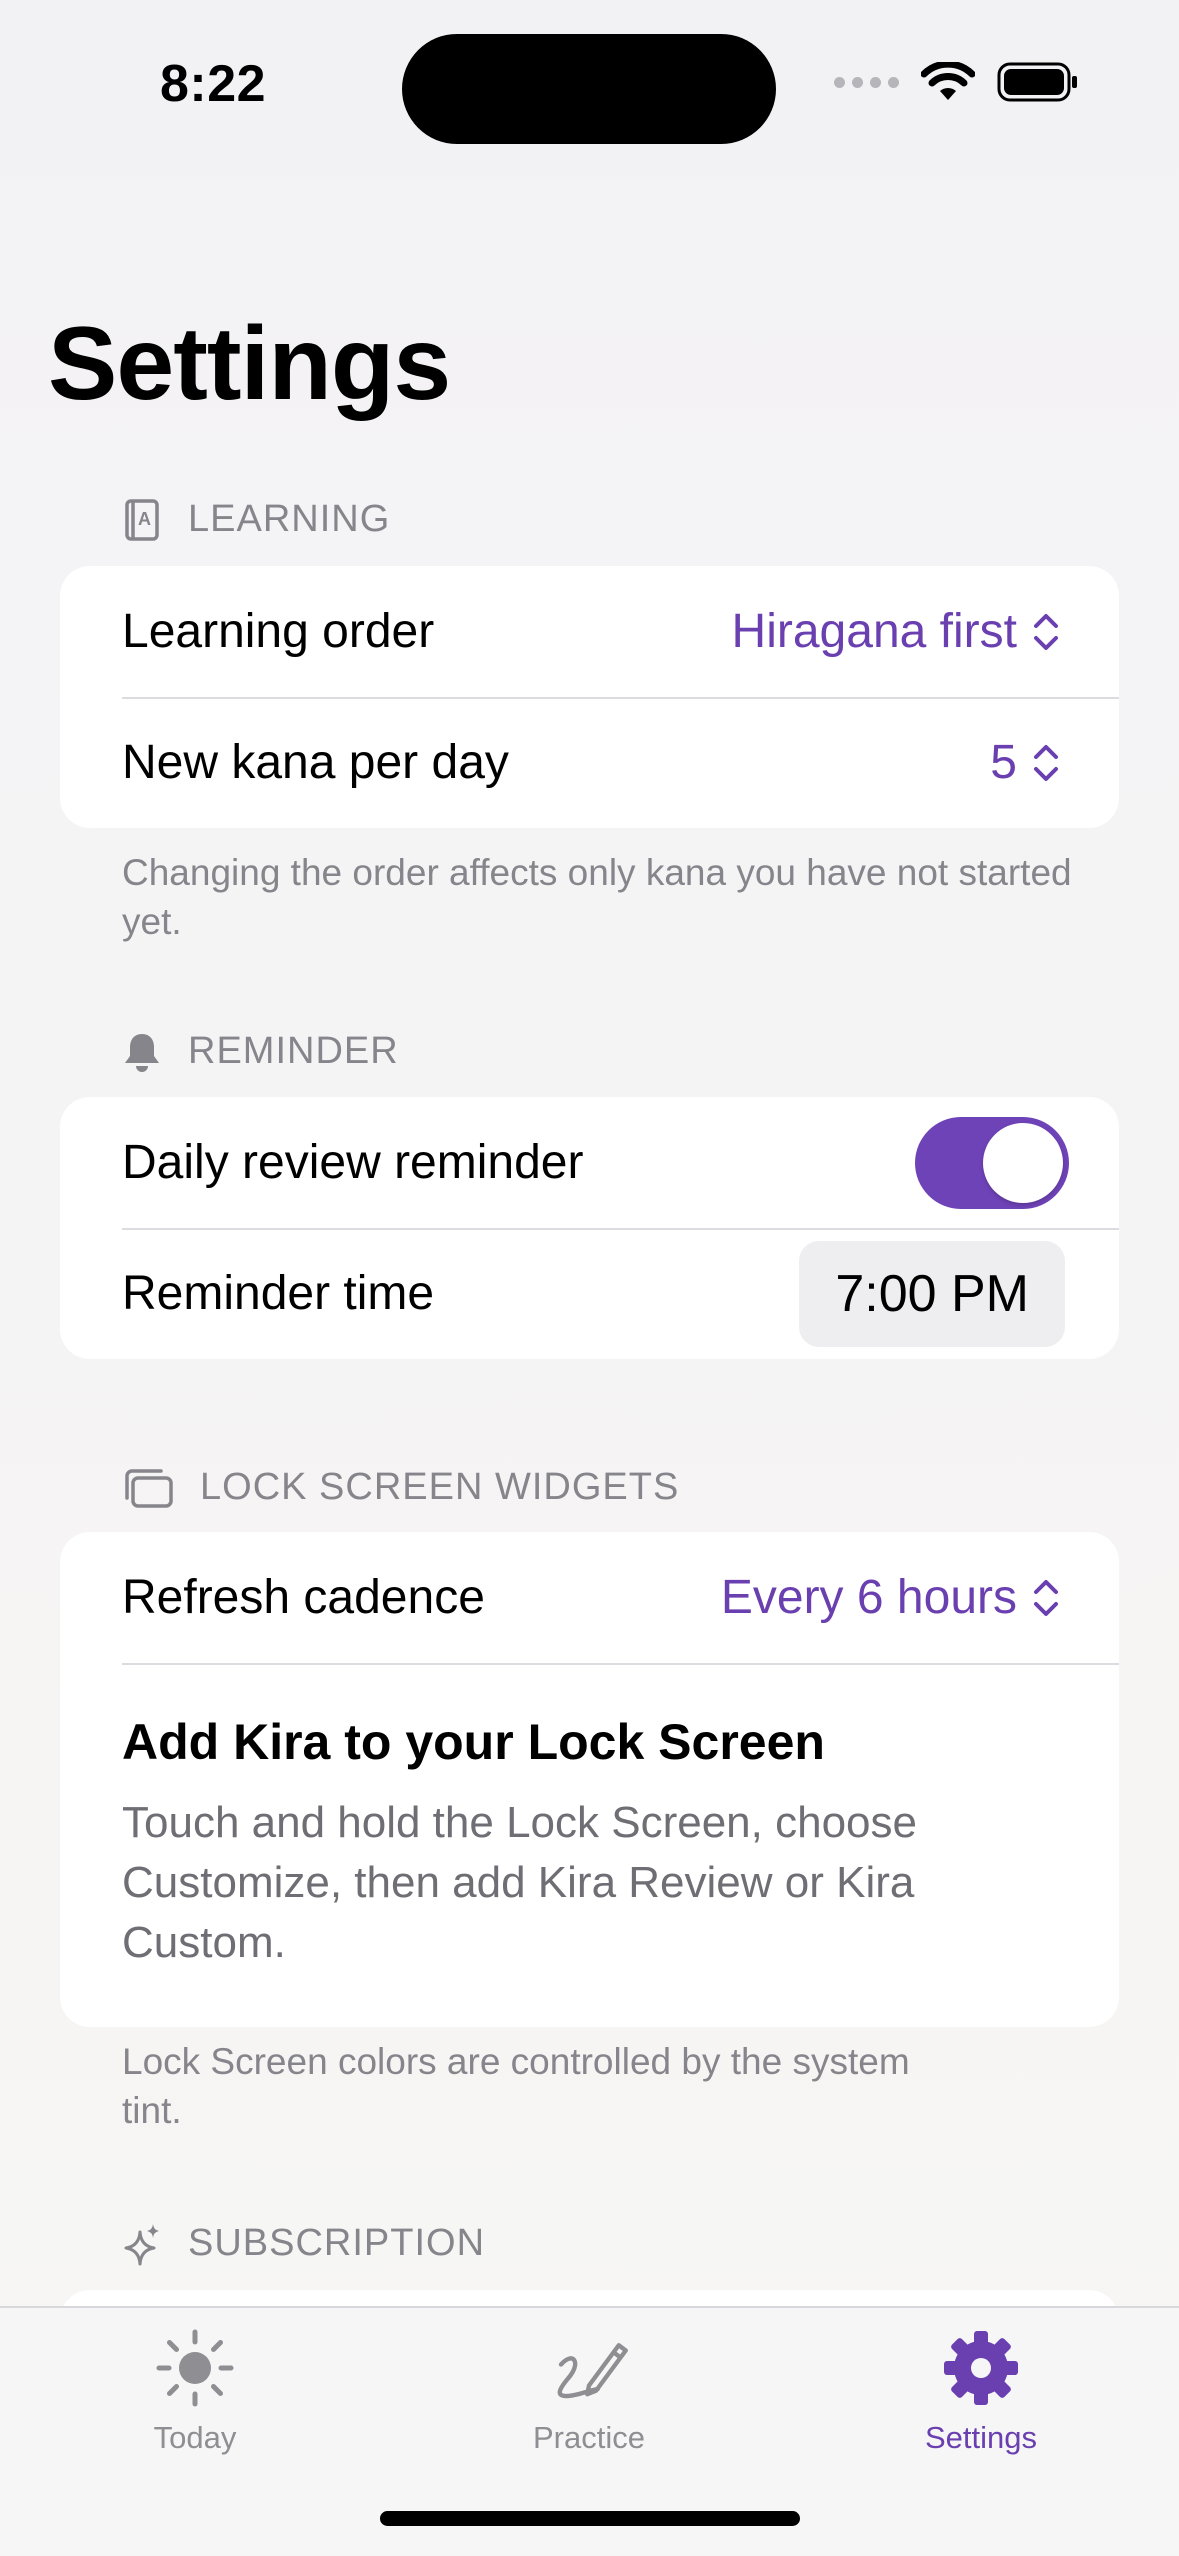 Image resolution: width=1179 pixels, height=2556 pixels. I want to click on section-header-label: LEARNING, so click(289, 519).